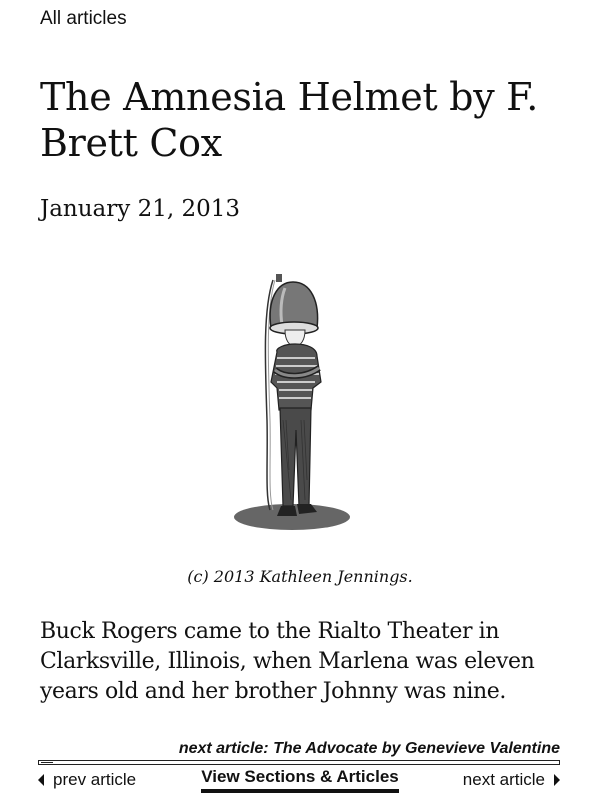  What do you see at coordinates (299, 762) in the screenshot?
I see `reading-progress-bar` at bounding box center [299, 762].